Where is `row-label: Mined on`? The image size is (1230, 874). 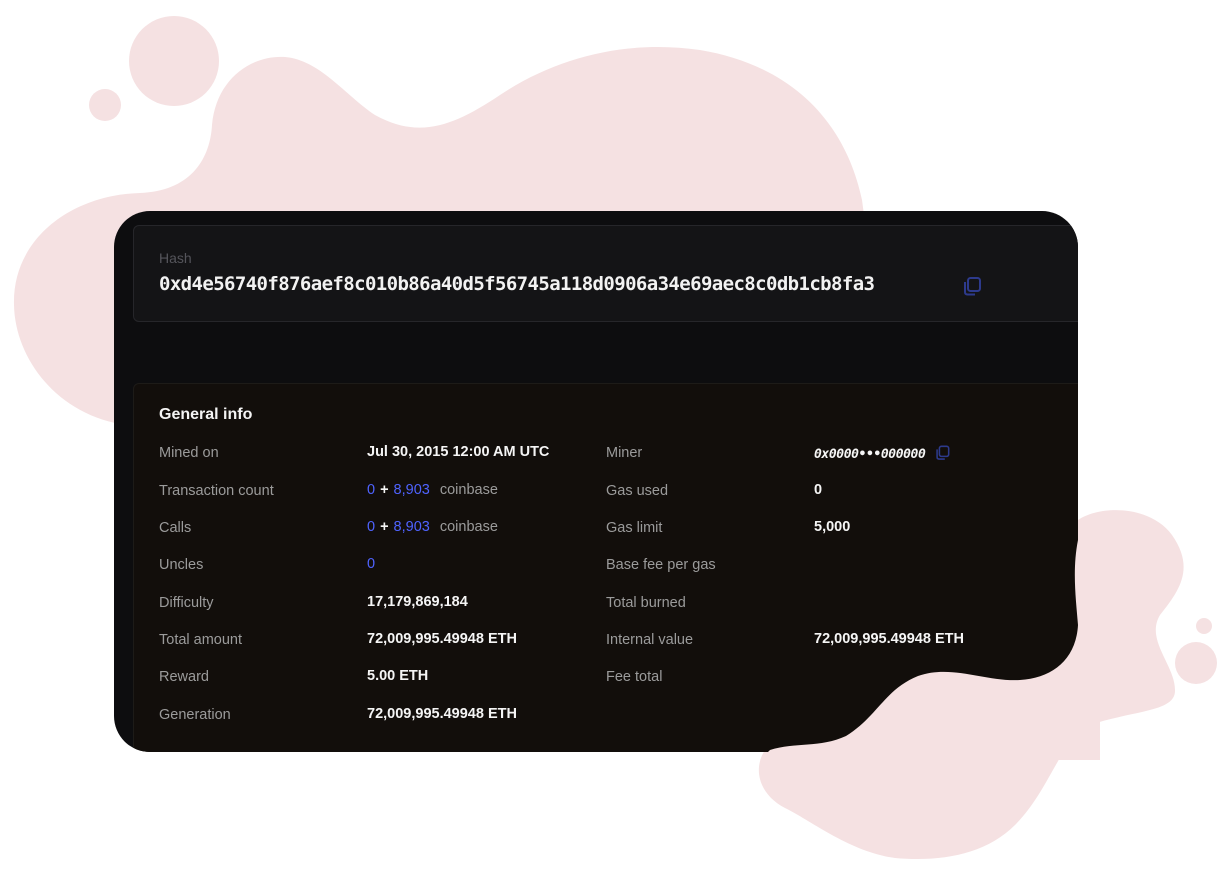
row-label: Mined on is located at coordinates (189, 453).